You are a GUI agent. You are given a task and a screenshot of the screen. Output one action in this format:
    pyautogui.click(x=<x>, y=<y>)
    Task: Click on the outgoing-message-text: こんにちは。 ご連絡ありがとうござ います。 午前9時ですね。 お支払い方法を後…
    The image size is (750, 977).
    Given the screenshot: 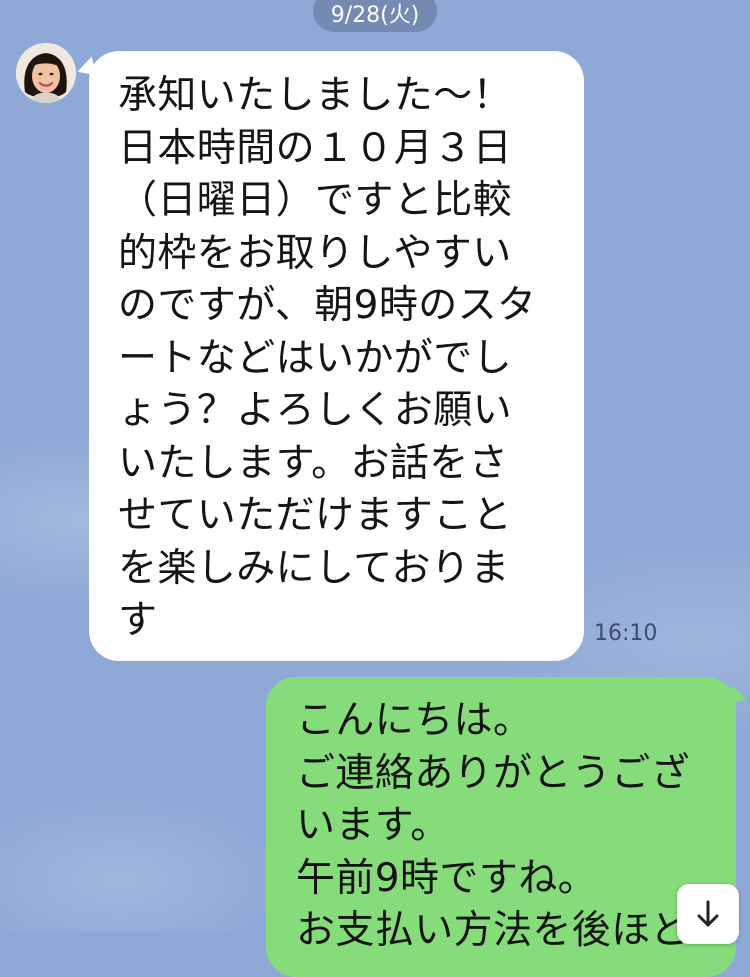 What is the action you would take?
    pyautogui.click(x=493, y=825)
    